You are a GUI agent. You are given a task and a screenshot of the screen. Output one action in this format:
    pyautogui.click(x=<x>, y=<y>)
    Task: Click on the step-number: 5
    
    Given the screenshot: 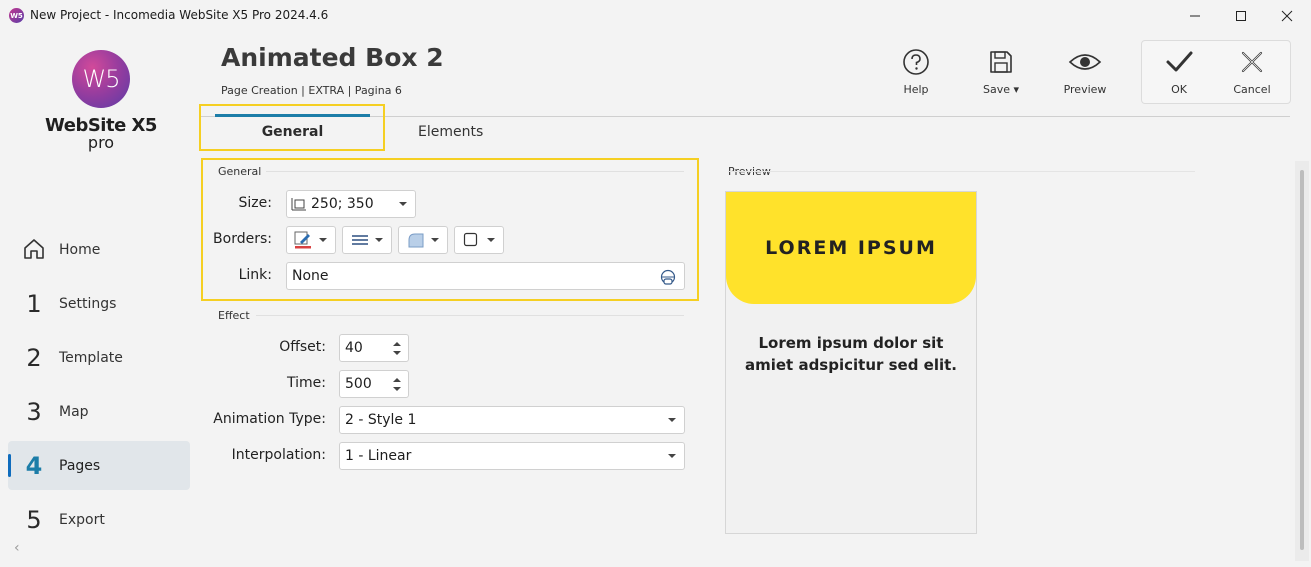 What is the action you would take?
    pyautogui.click(x=34, y=519)
    